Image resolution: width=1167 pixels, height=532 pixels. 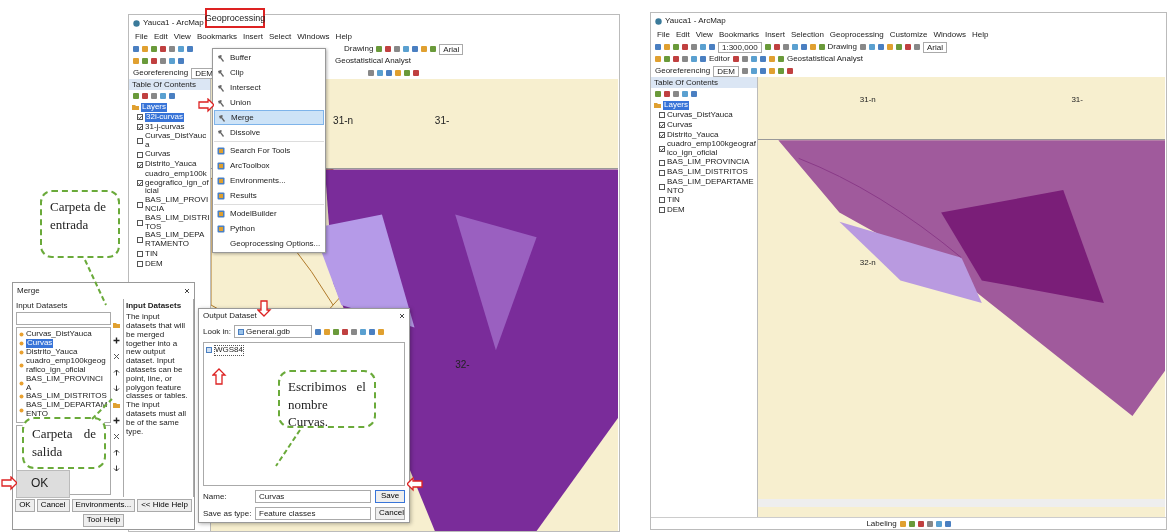 I want to click on ok-tooltip: OK, so click(x=43, y=484).